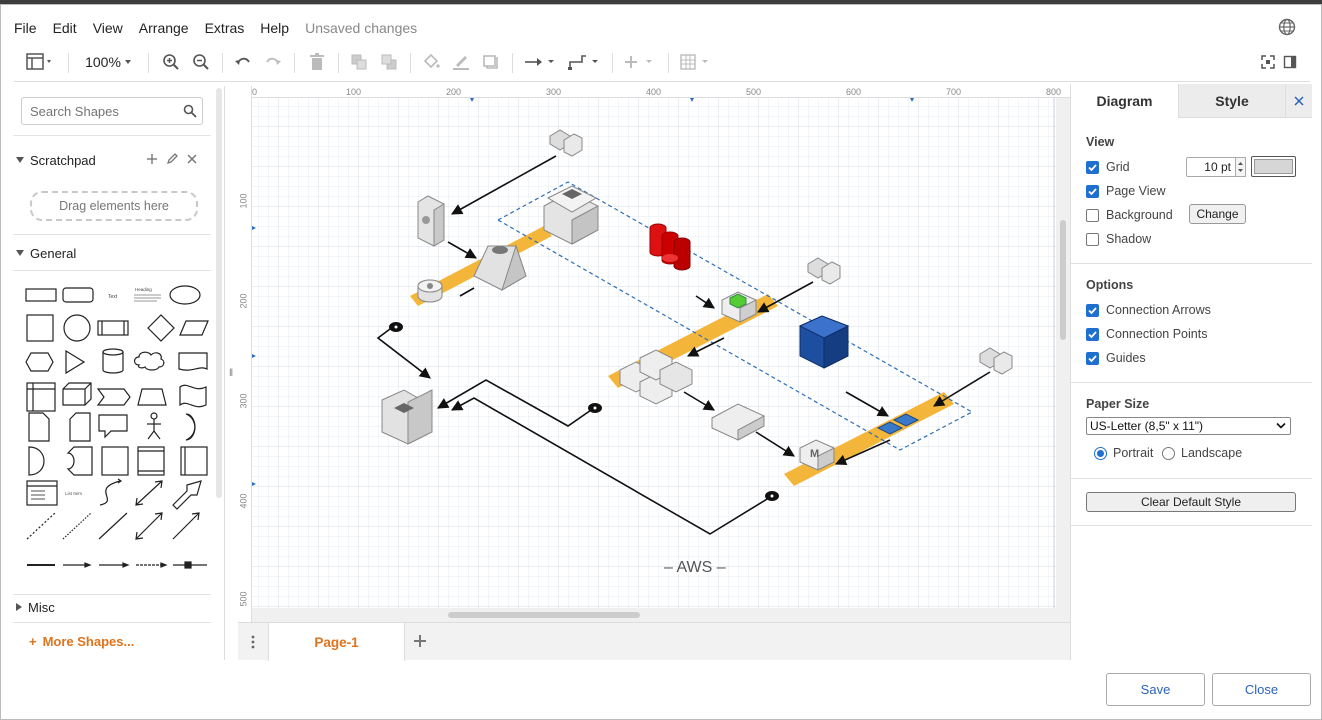 The height and width of the screenshot is (720, 1322). I want to click on landscape-radio: Landscape, so click(1202, 453).